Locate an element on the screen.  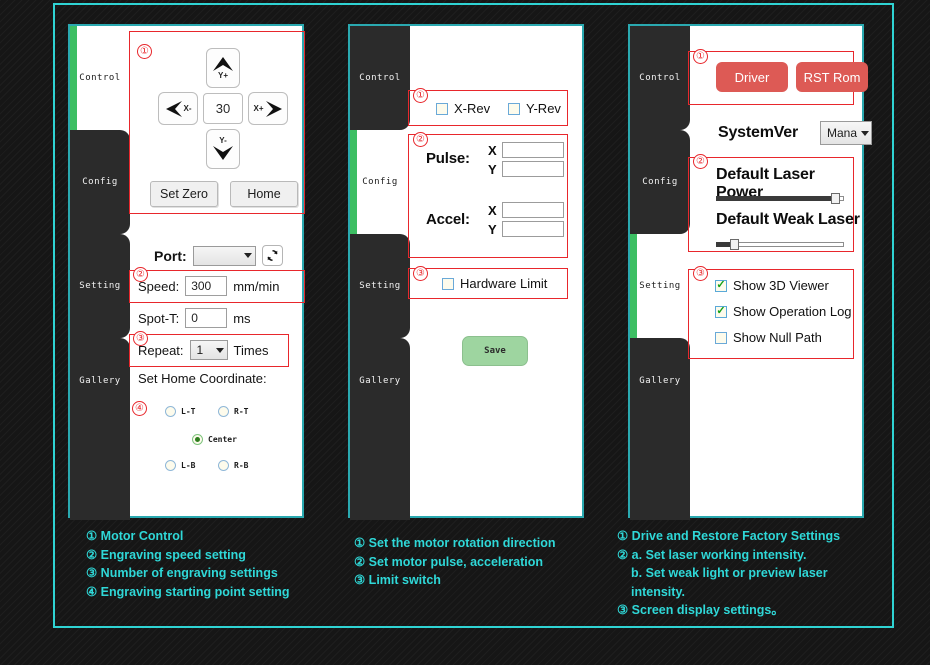
show-3d-viewer-label: Show 3D Viewer is located at coordinates (781, 285).